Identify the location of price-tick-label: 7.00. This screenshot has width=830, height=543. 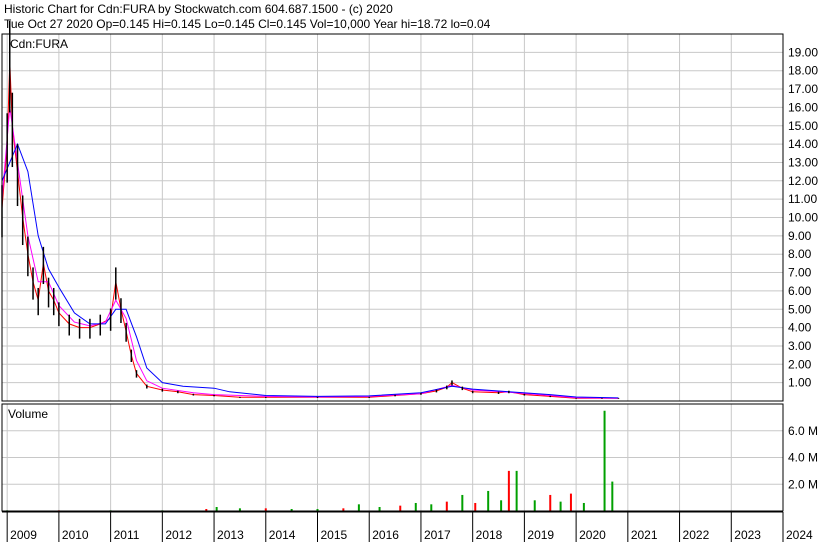
(800, 273).